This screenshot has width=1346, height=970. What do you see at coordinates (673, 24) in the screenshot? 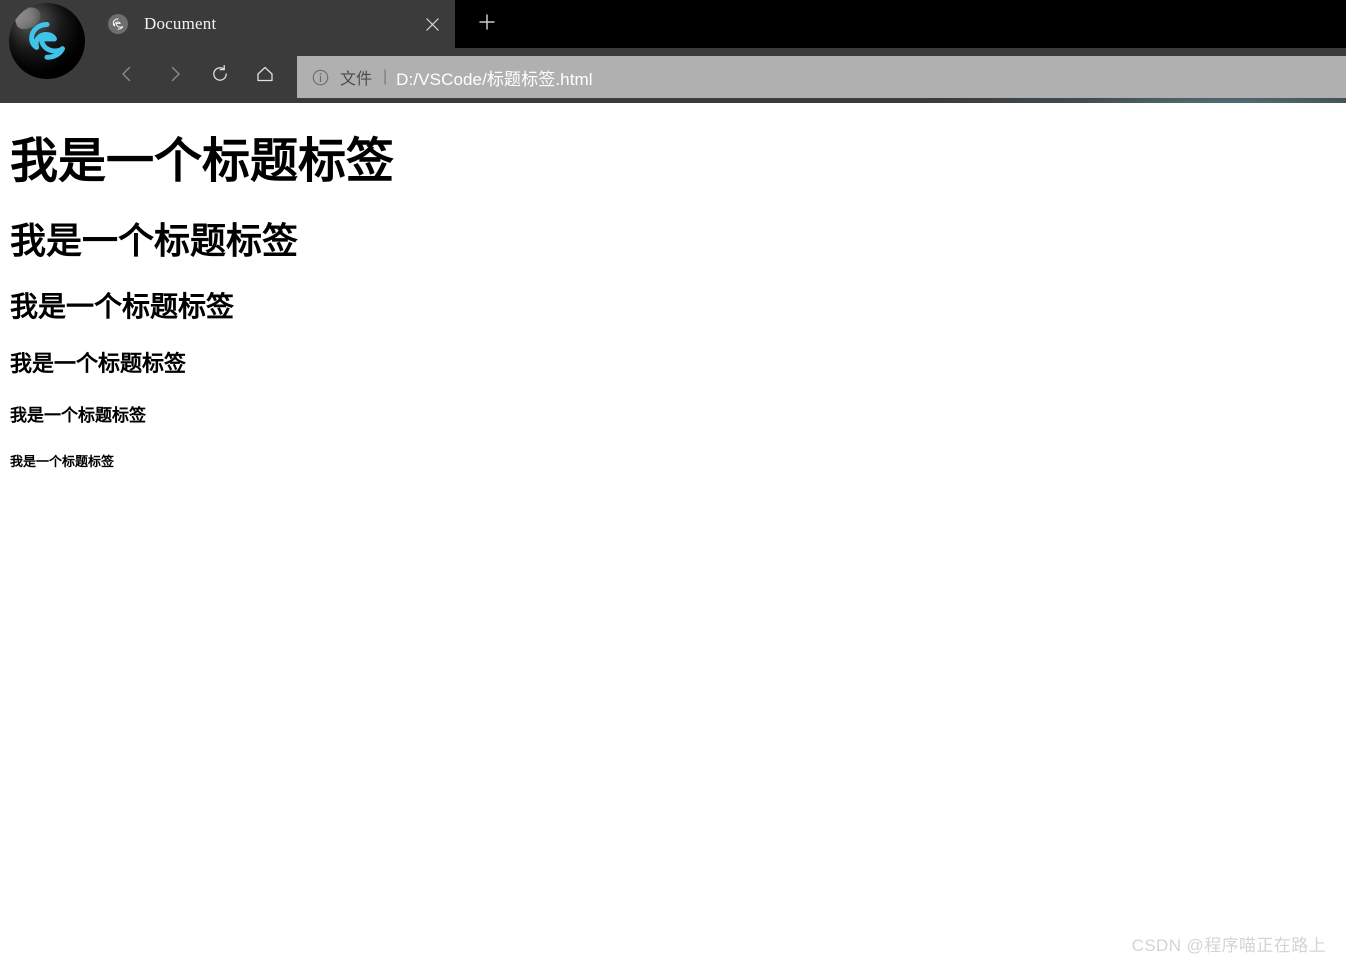
I see `tab-strip: Document` at bounding box center [673, 24].